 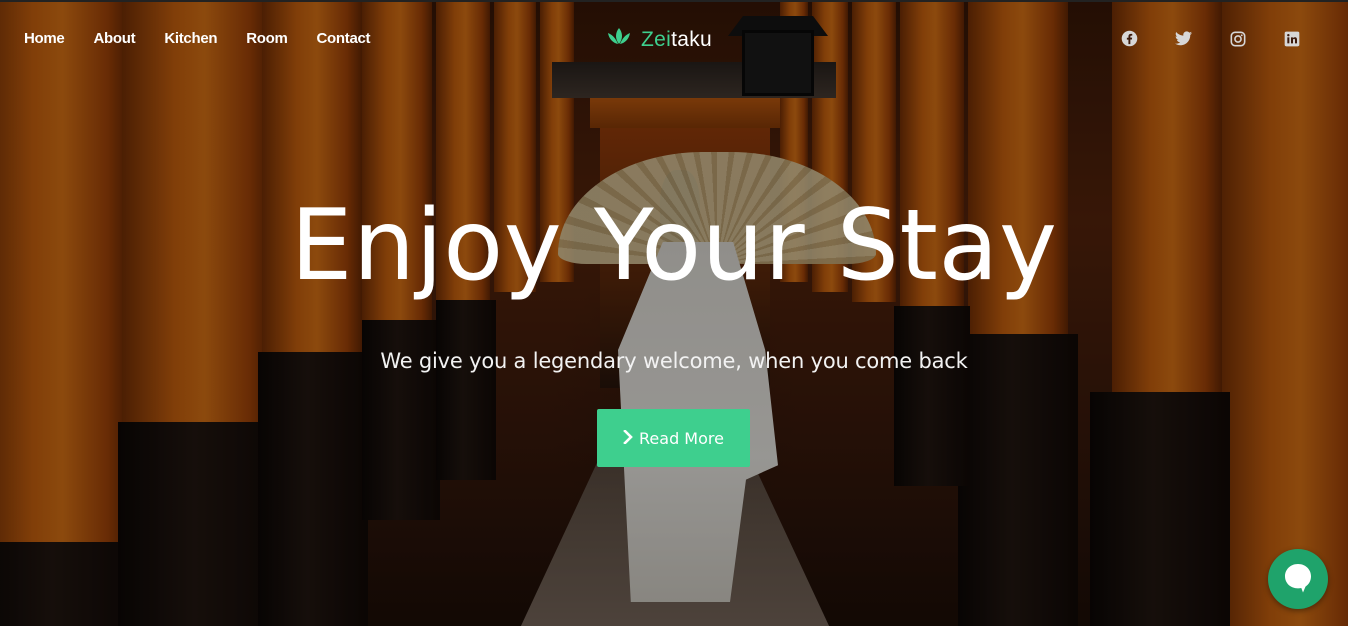 I want to click on nav-contact: Contact, so click(x=344, y=39).